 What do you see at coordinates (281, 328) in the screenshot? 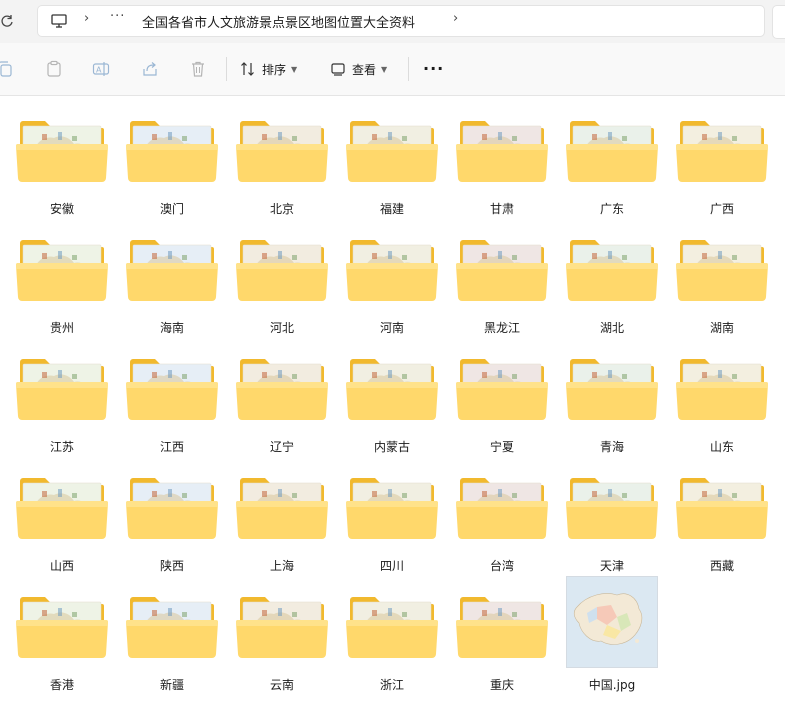
I see `item-label: 河北` at bounding box center [281, 328].